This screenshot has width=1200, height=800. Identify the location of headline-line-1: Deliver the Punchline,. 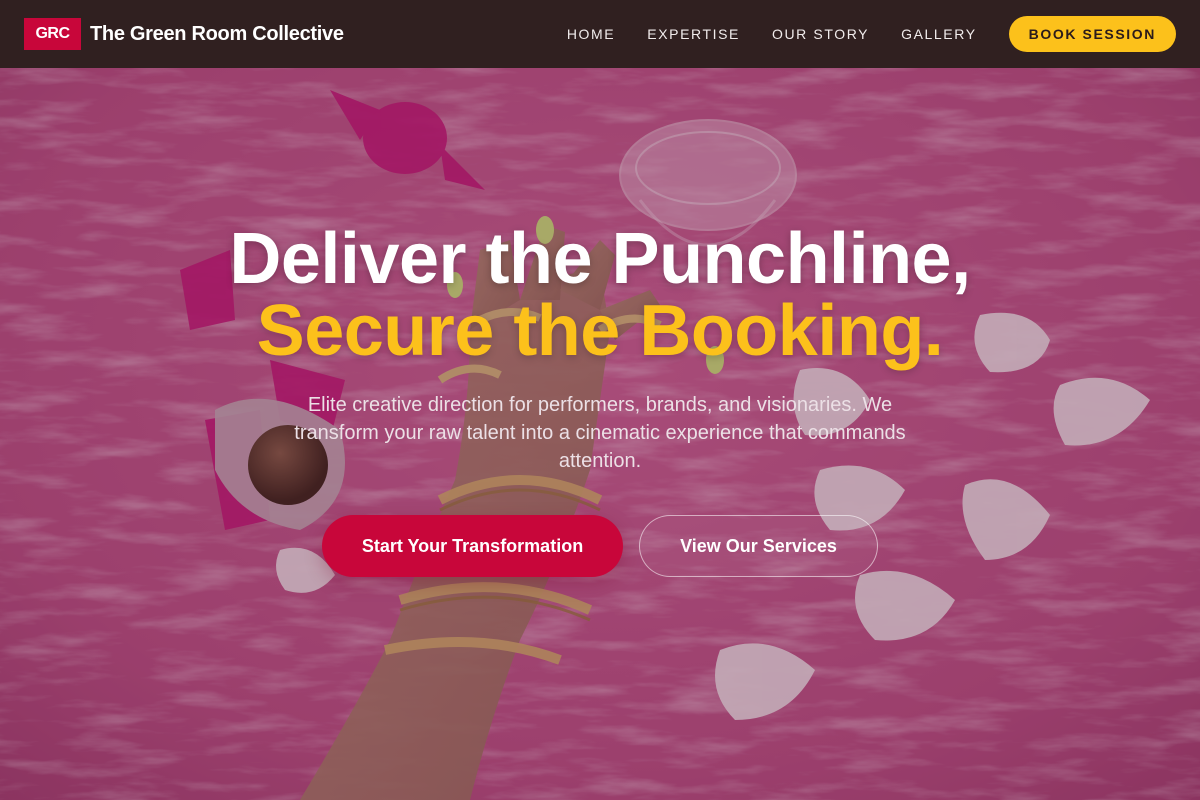
(600, 259).